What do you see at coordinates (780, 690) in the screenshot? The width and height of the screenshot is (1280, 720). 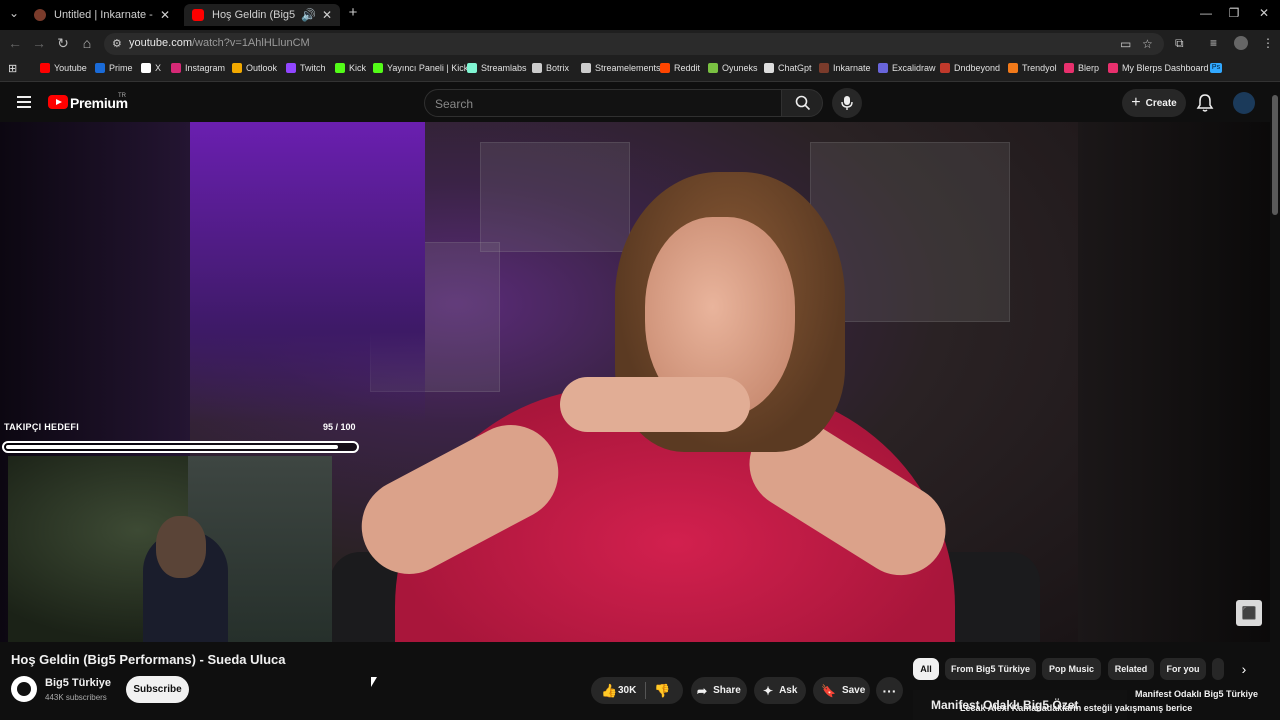 I see `ask-button: ✦ Ask` at bounding box center [780, 690].